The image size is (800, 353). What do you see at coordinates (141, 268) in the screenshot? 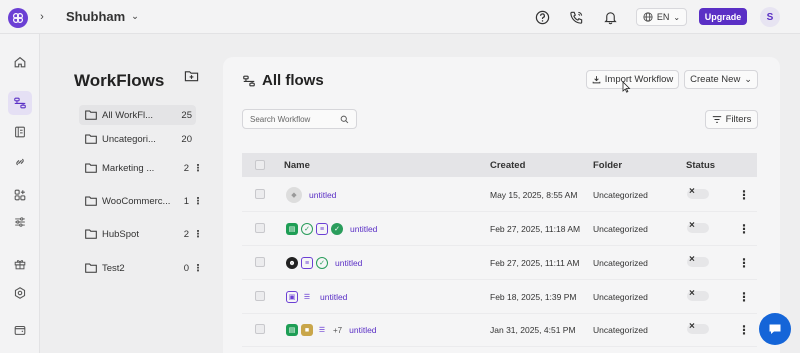
I see `folder-item: Test2 0 ⋮` at bounding box center [141, 268].